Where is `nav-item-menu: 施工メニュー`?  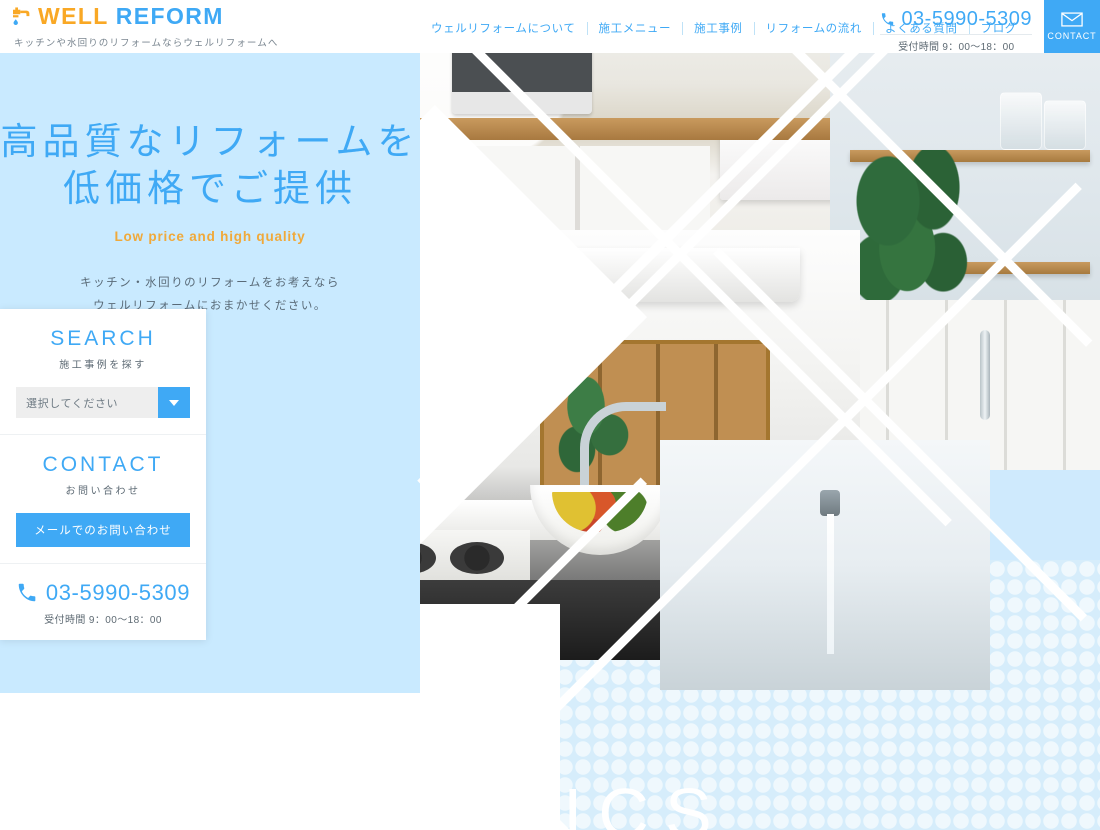 nav-item-menu: 施工メニュー is located at coordinates (635, 28).